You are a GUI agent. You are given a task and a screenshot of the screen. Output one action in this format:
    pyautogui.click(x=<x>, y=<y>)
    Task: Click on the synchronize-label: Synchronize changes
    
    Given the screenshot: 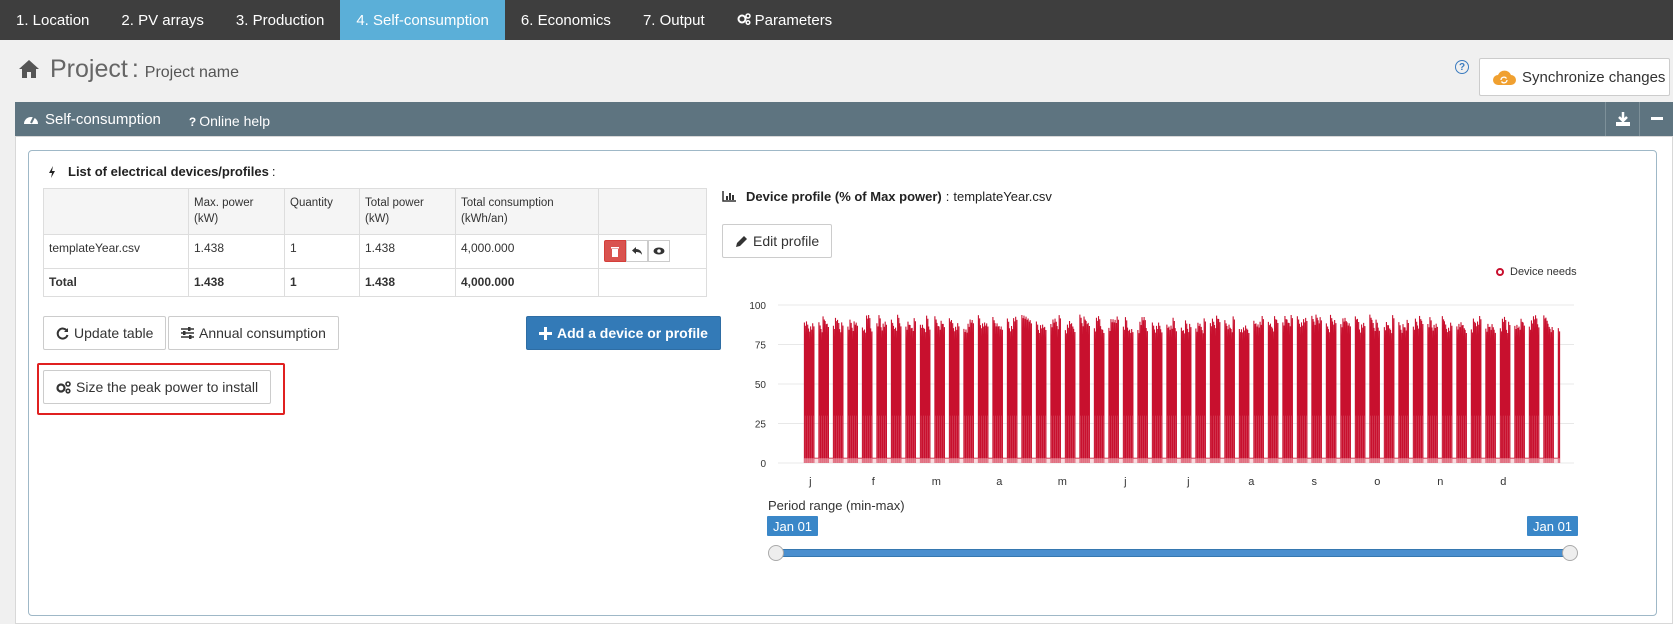 What is the action you would take?
    pyautogui.click(x=1594, y=77)
    